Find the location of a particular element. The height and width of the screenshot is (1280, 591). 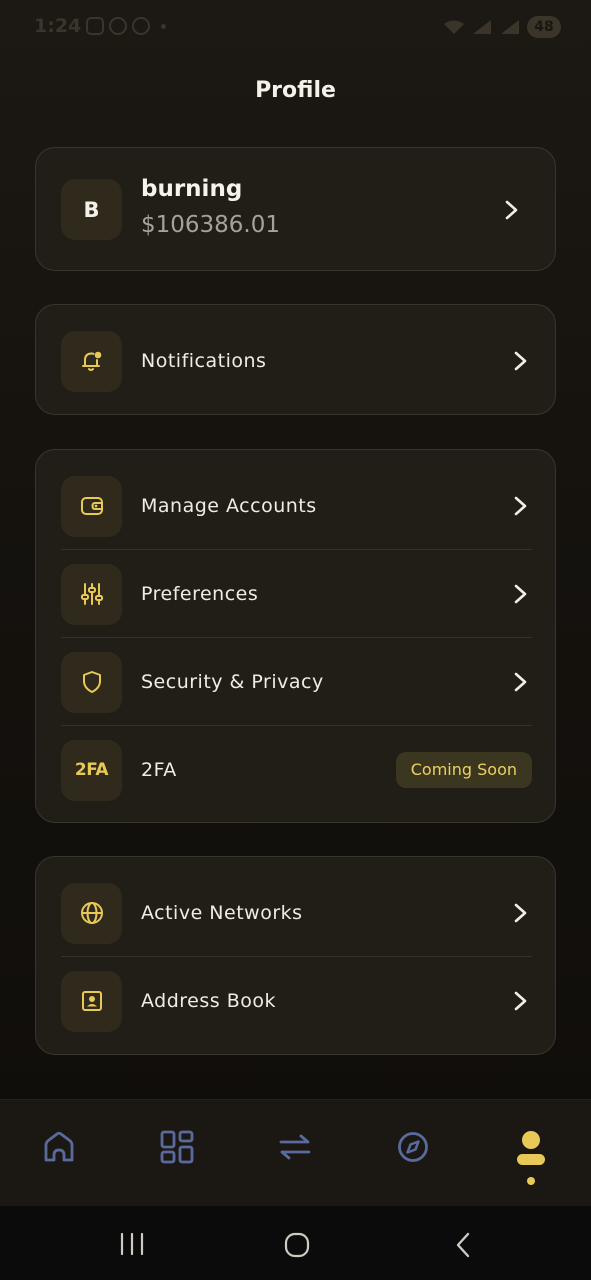

notifications-icon-tile is located at coordinates (91, 361).